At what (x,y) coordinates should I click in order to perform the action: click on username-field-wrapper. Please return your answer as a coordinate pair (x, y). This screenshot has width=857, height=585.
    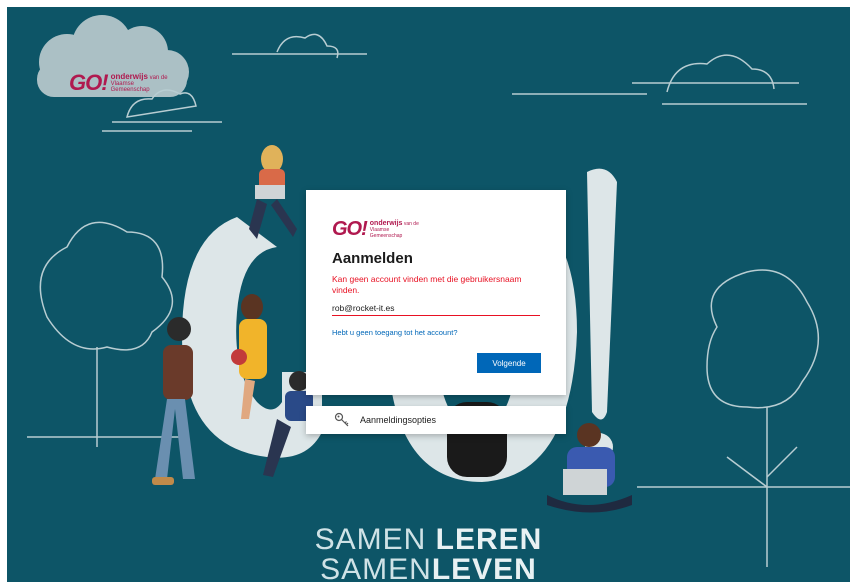
    Looking at the image, I should click on (436, 307).